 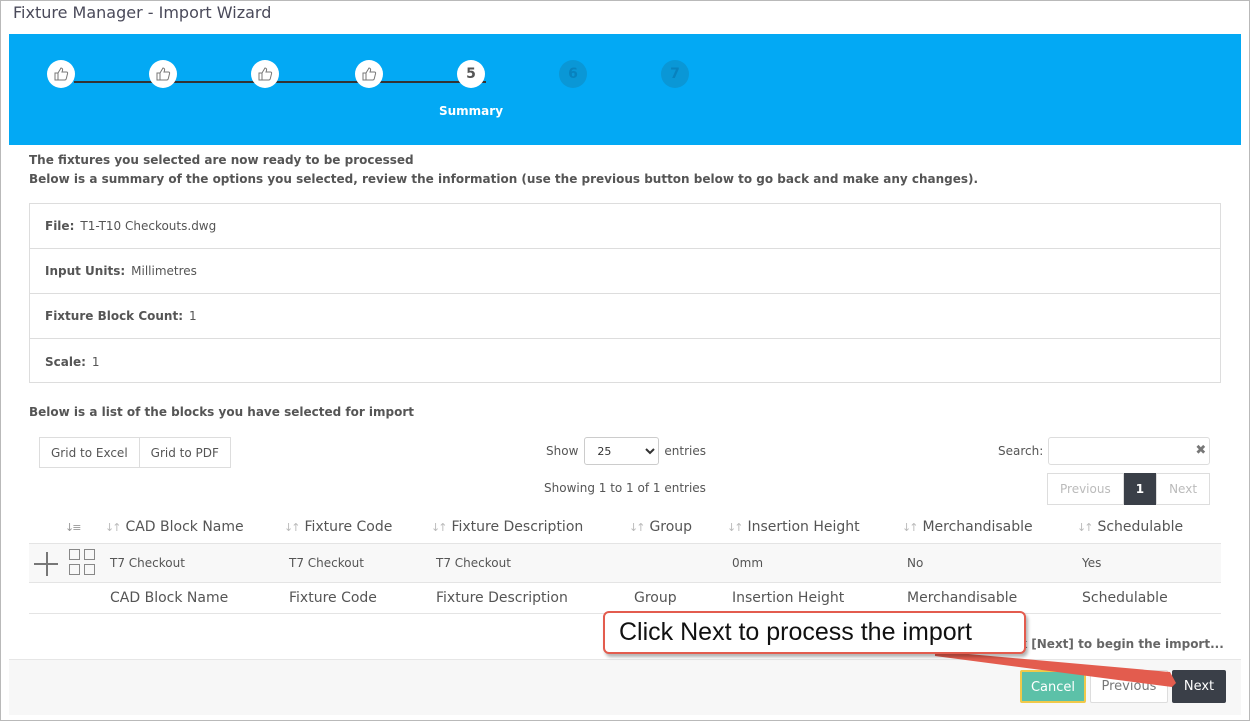 I want to click on page-size-select: 25, so click(x=622, y=451).